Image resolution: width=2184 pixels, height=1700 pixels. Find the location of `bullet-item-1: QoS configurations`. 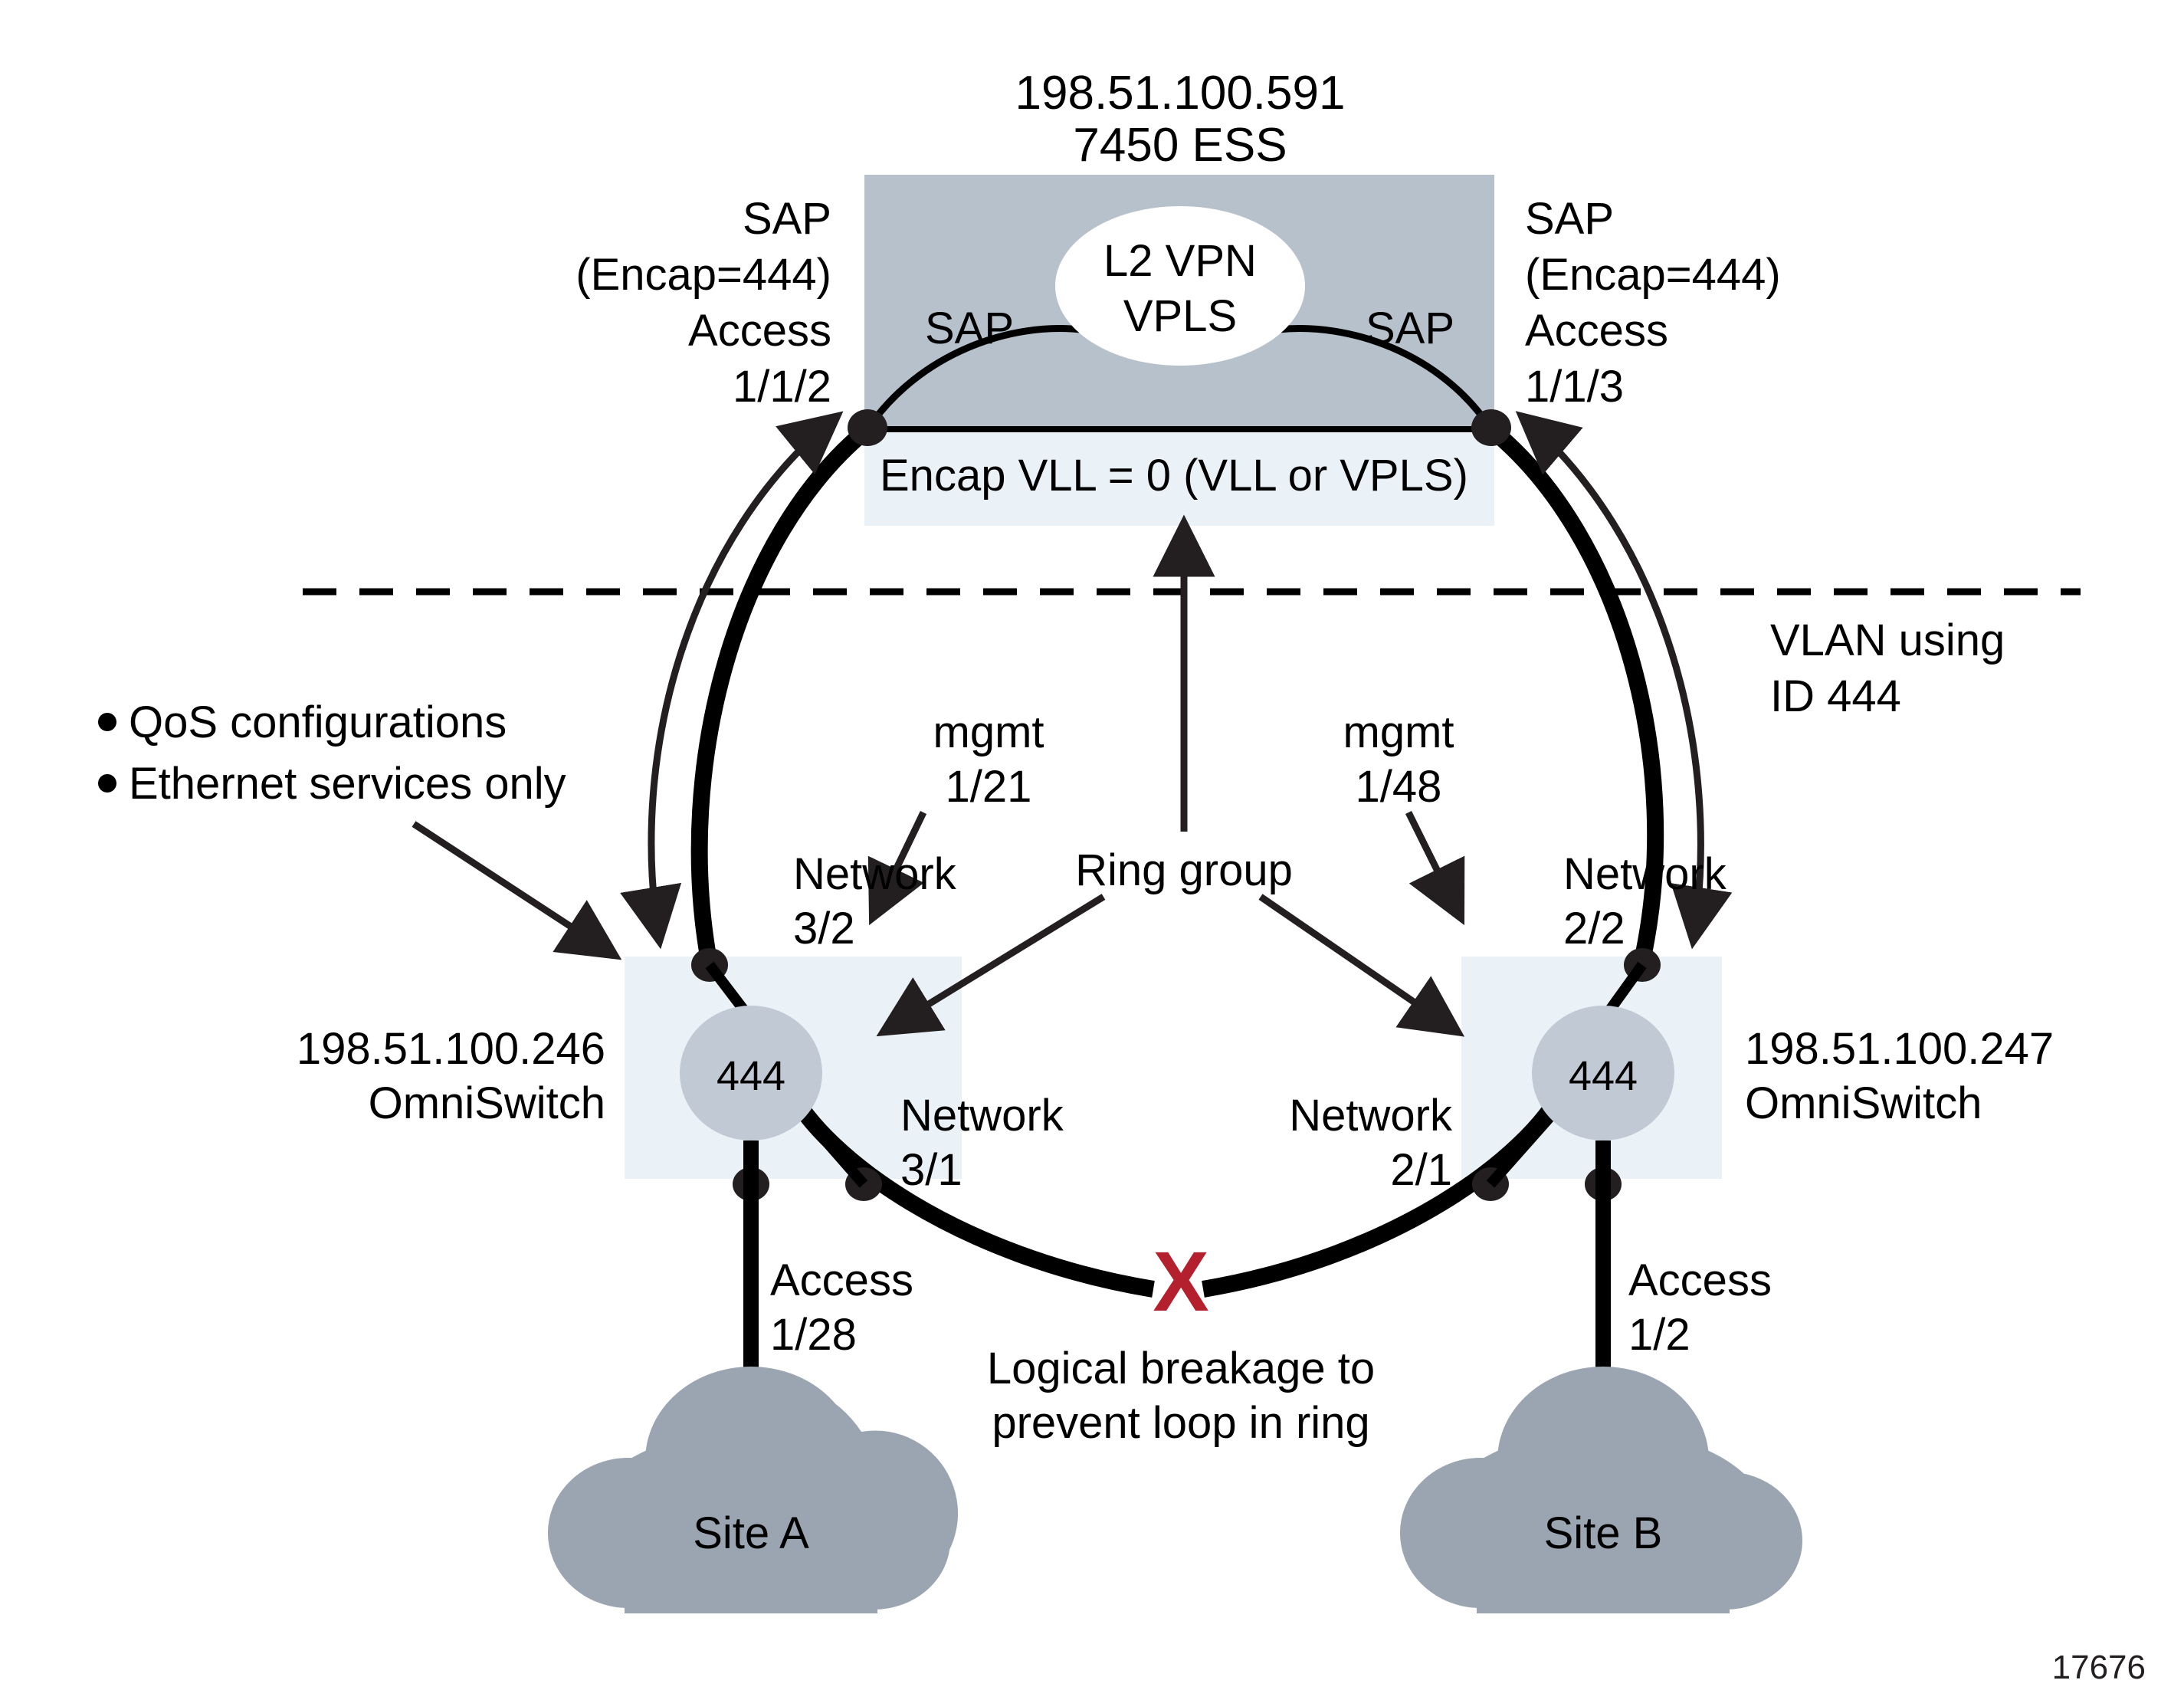

bullet-item-1: QoS configurations is located at coordinates (318, 722).